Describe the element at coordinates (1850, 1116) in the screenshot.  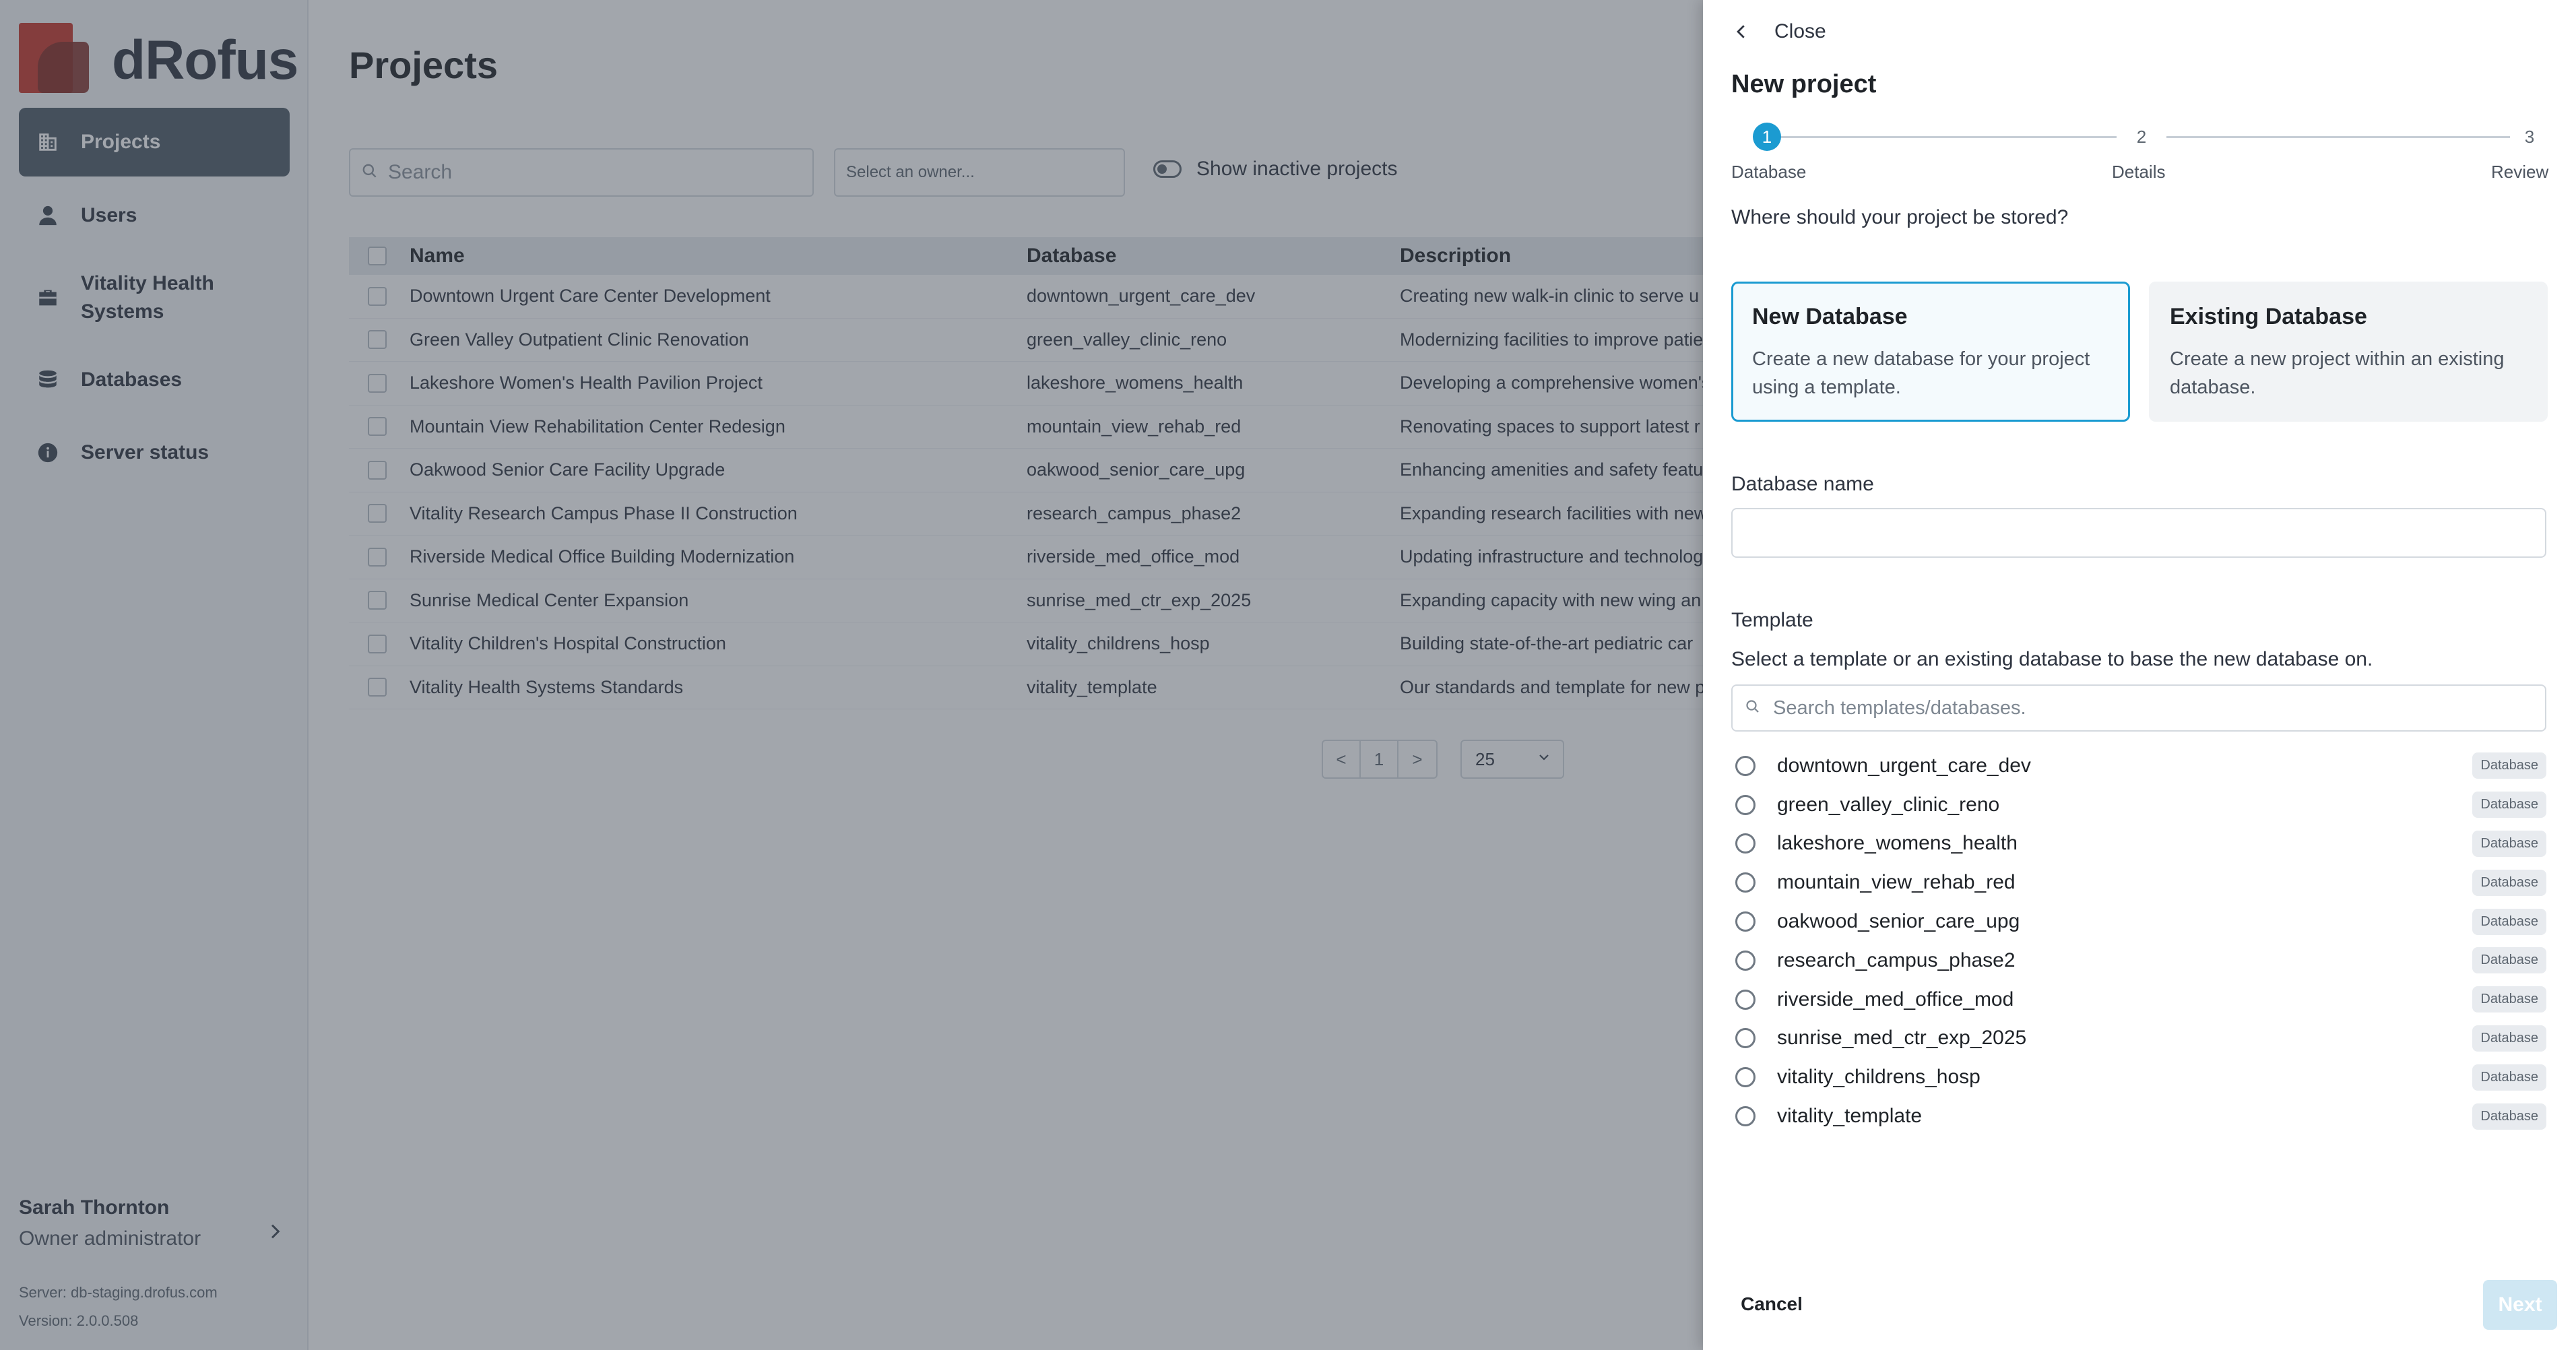
I see `template-name: vitality_template` at that location.